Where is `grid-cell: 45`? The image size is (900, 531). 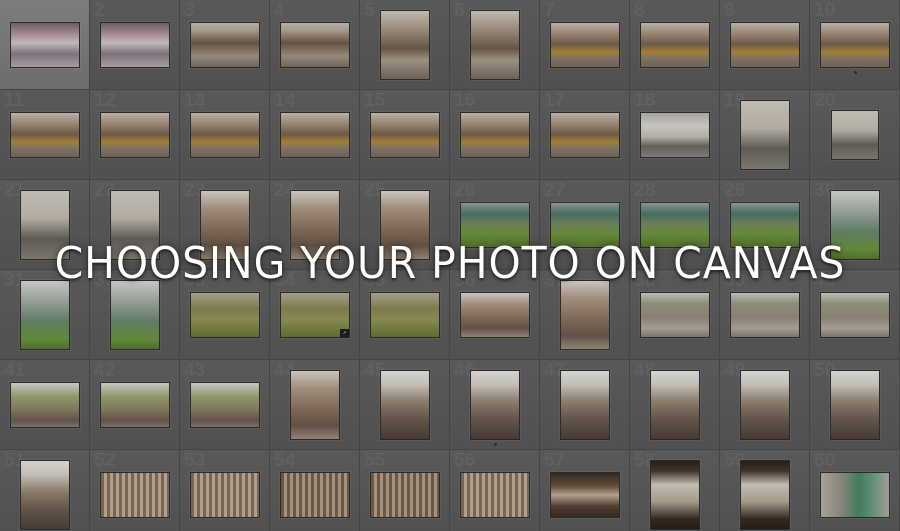
grid-cell: 45 is located at coordinates (405, 405).